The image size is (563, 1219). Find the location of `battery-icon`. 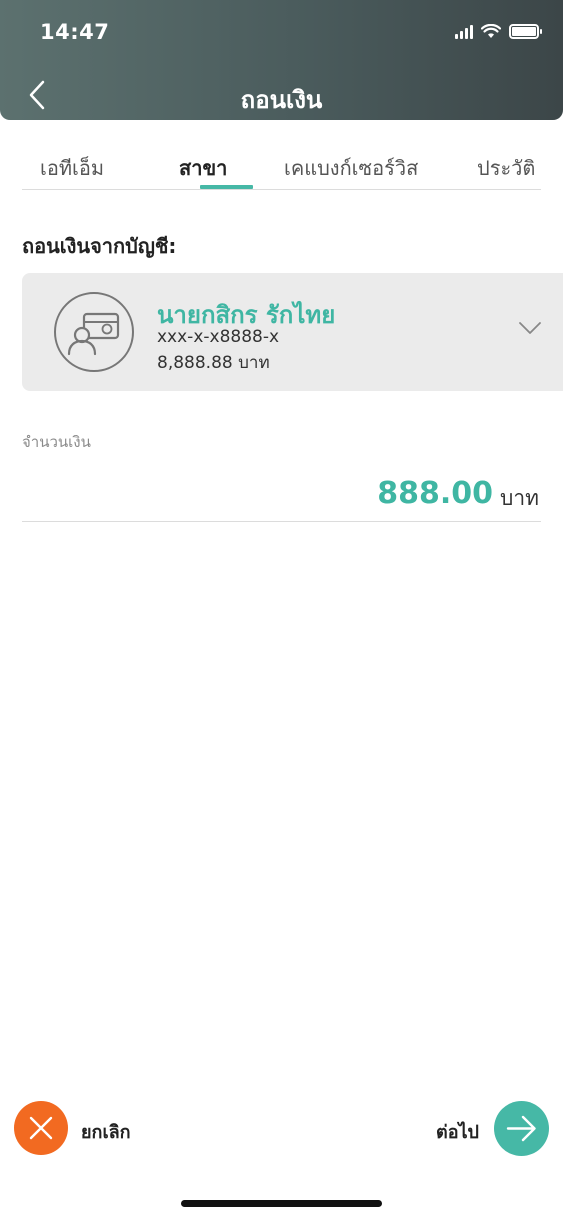

battery-icon is located at coordinates (525, 31).